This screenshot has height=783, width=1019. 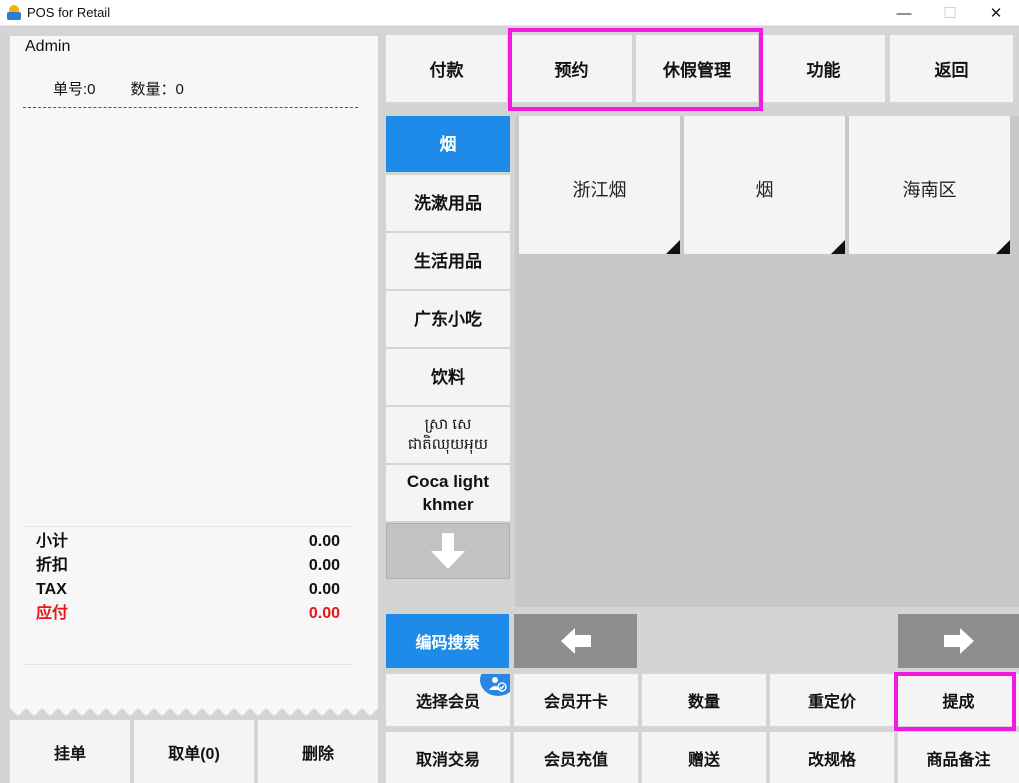 I want to click on category-drinks: 饮料, so click(x=448, y=377).